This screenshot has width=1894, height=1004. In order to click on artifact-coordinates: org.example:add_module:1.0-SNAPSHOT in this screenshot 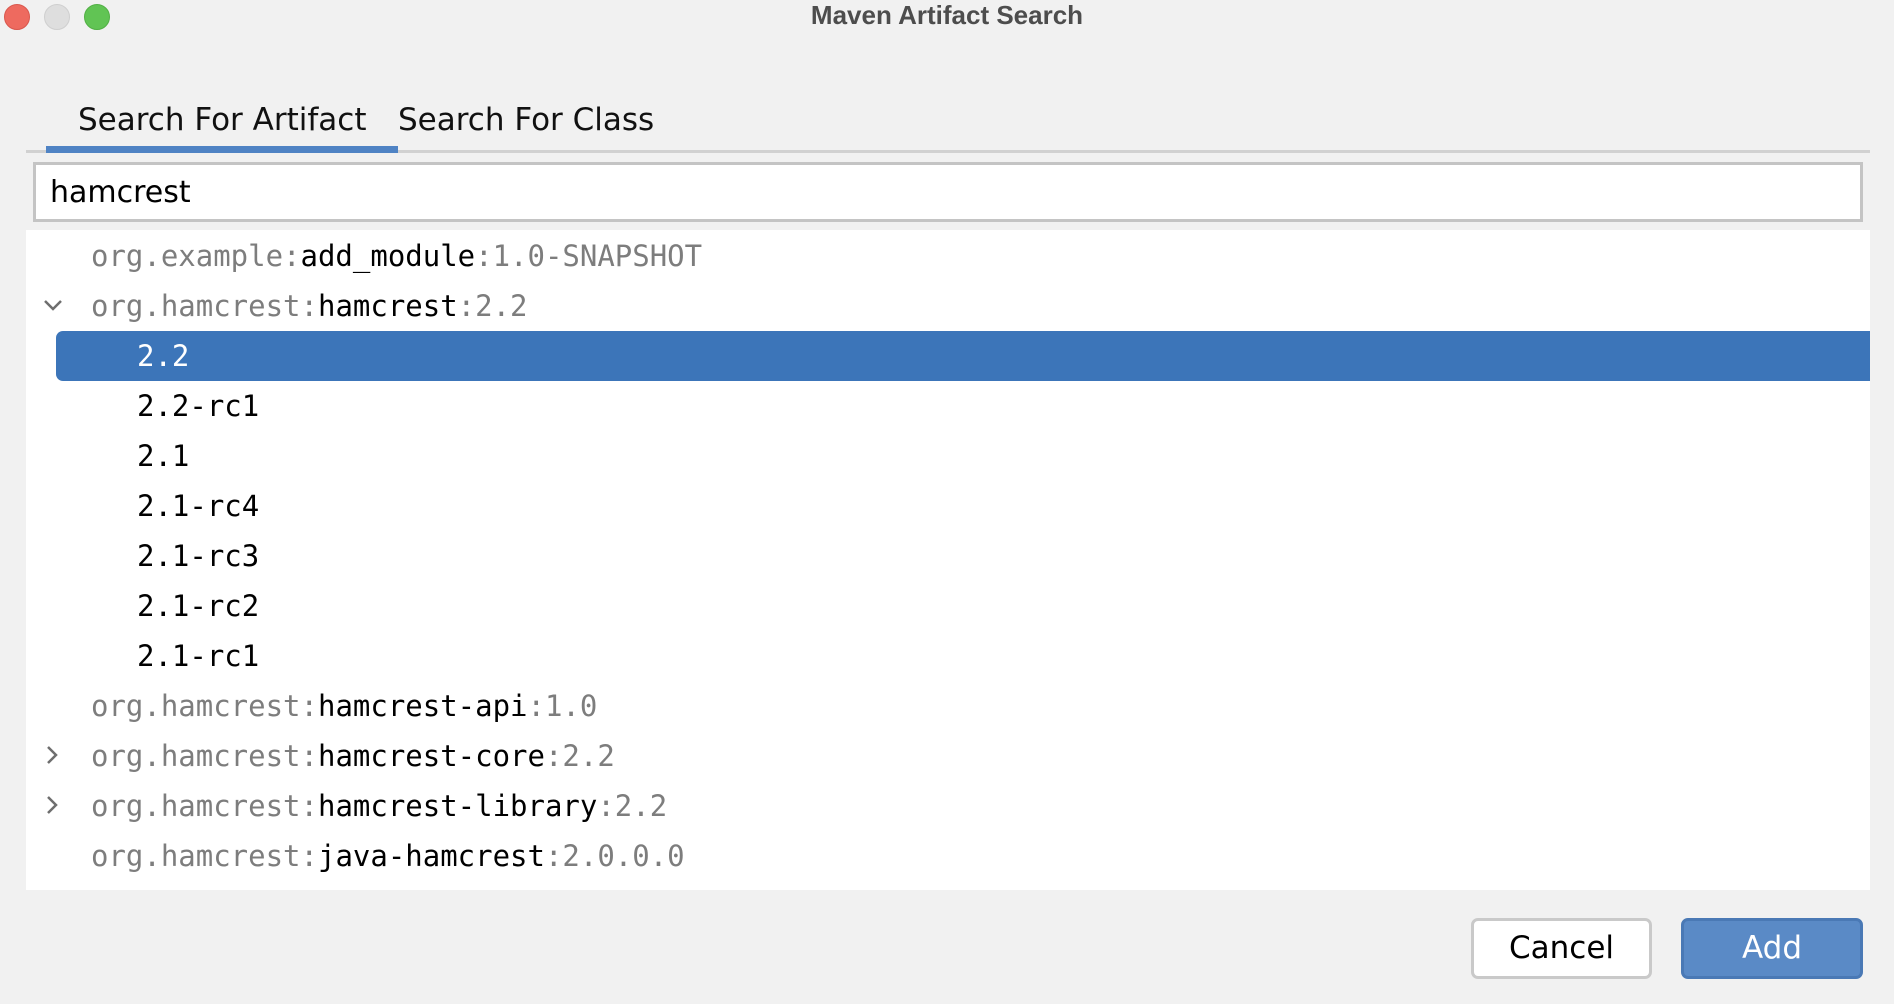, I will do `click(396, 256)`.